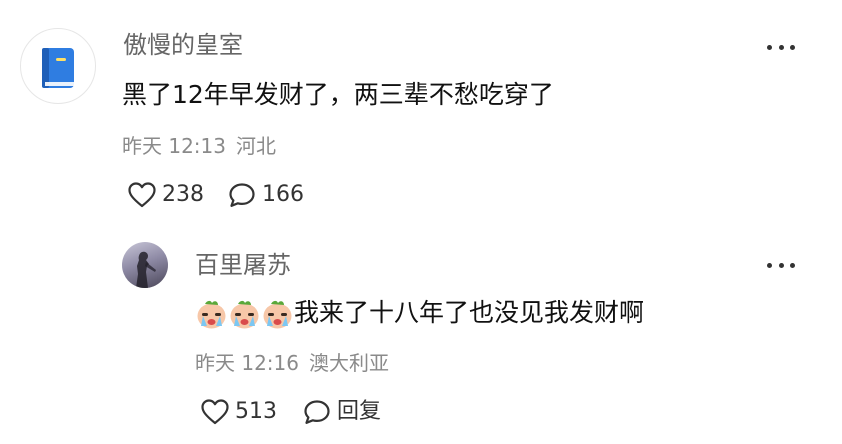 The image size is (842, 444). What do you see at coordinates (359, 411) in the screenshot?
I see `reply-label: 回复` at bounding box center [359, 411].